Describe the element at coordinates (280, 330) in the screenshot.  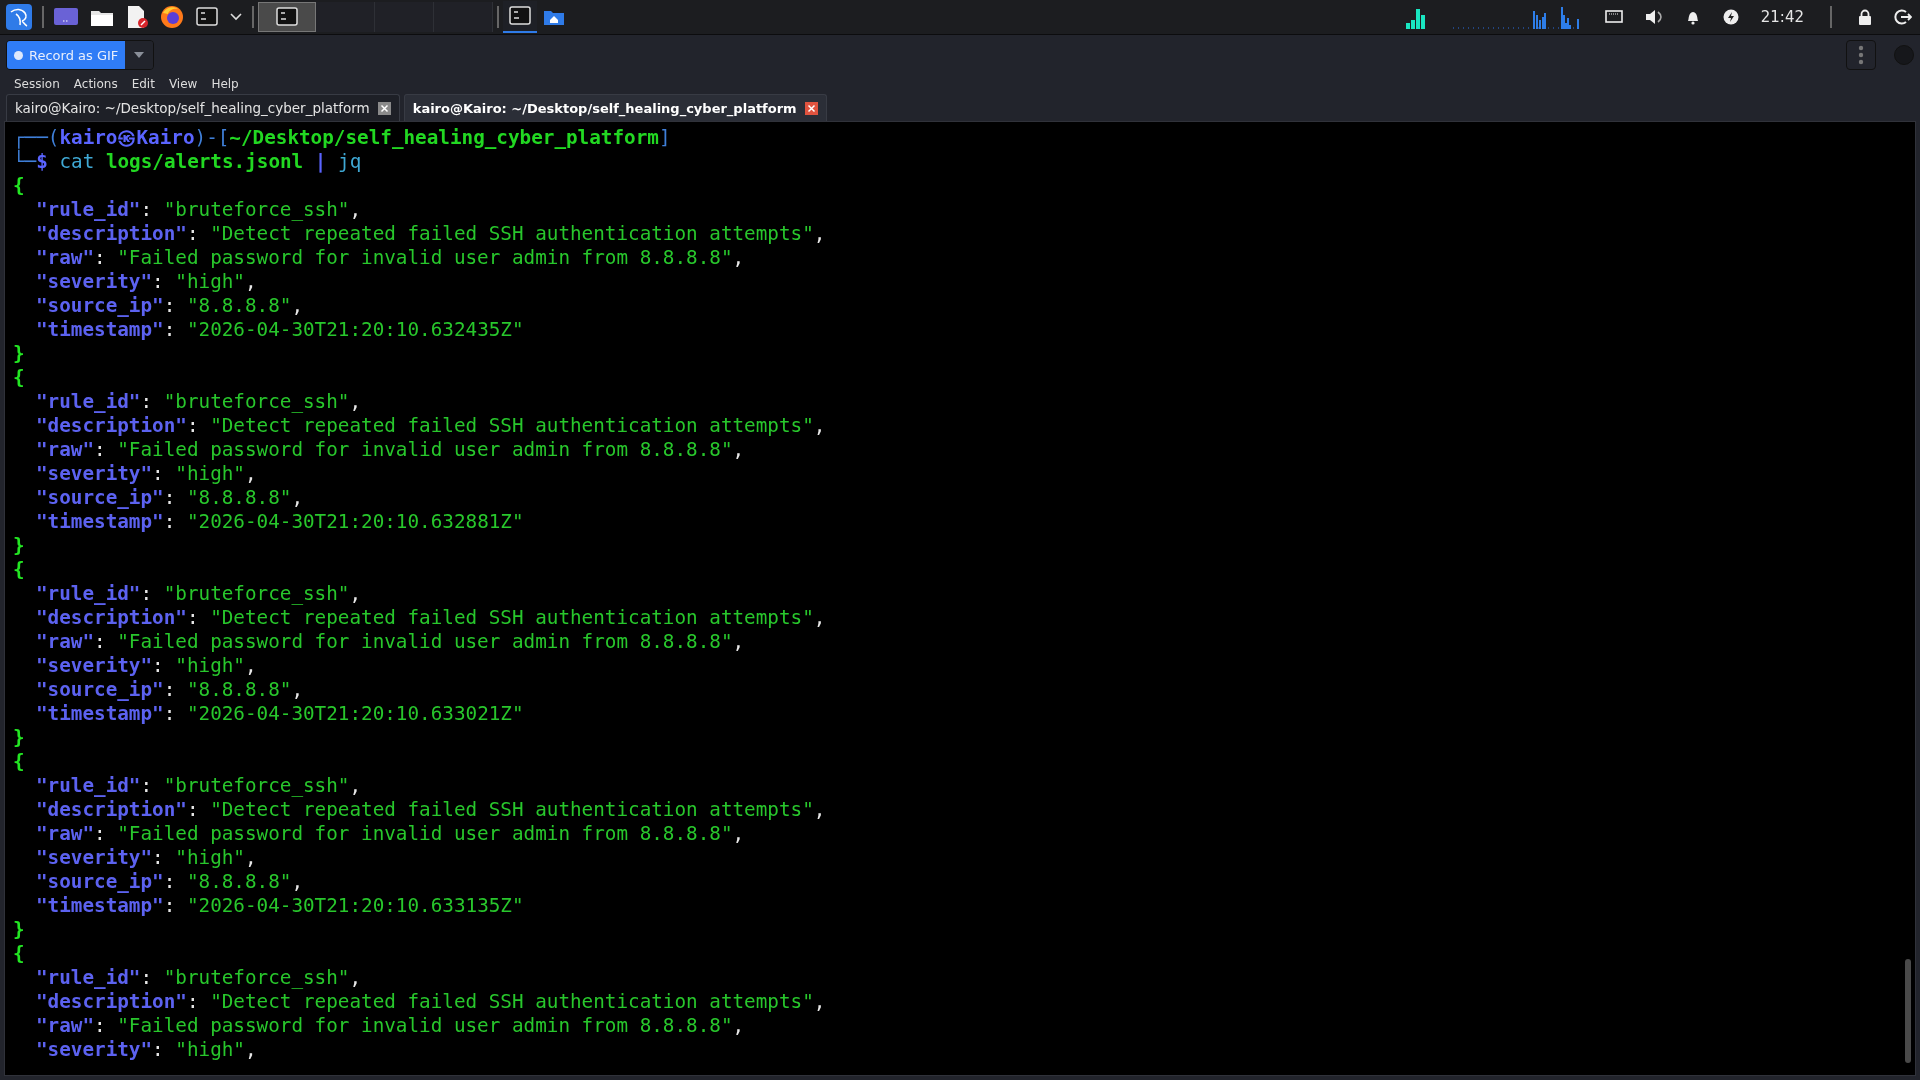
I see `terminal-line: "timestamp": "2026-04-30T21:20:10.632435Z"` at that location.